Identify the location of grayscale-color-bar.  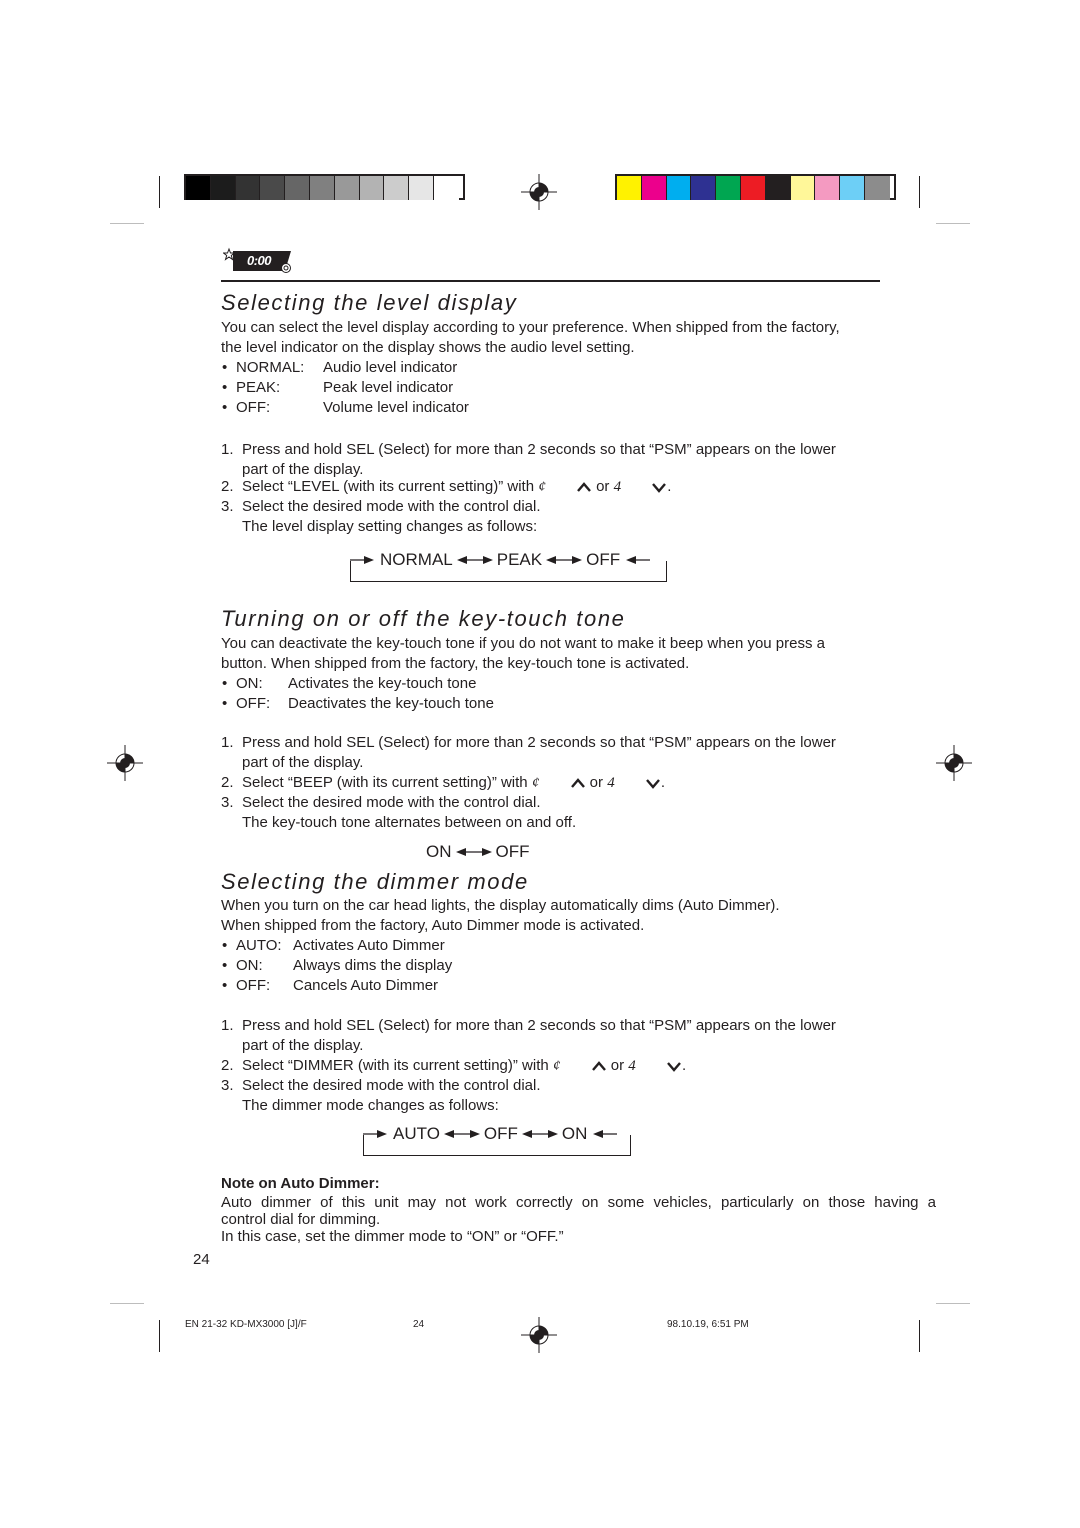
(324, 187).